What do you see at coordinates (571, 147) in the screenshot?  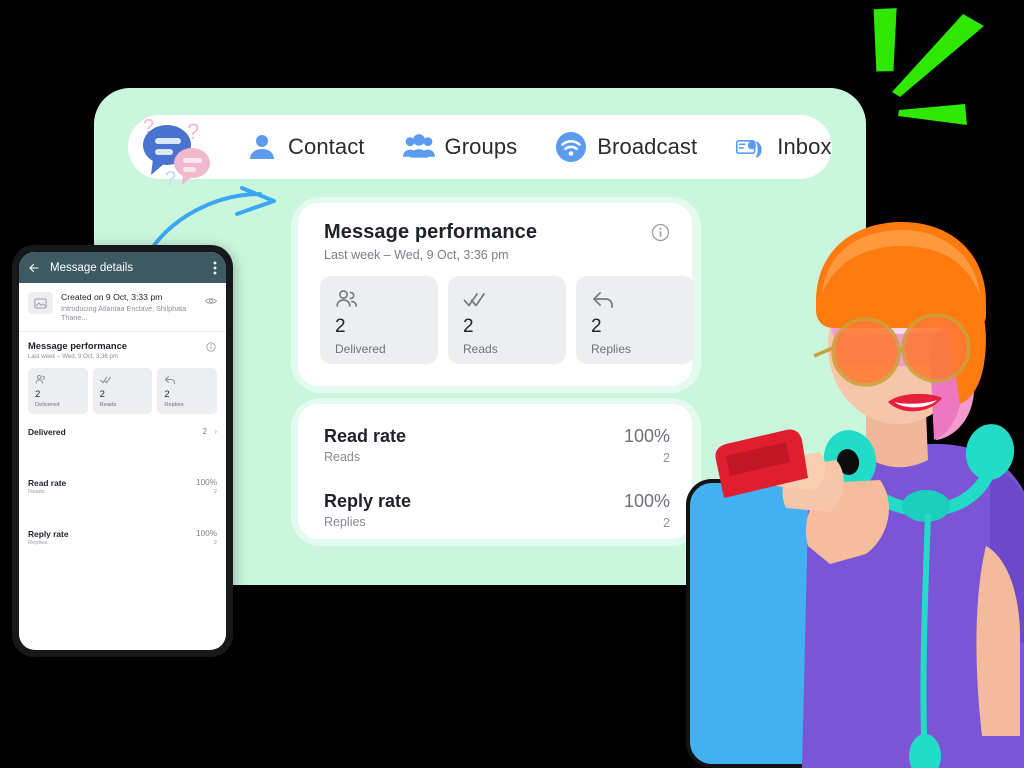 I see `broadcast-wifi-icon` at bounding box center [571, 147].